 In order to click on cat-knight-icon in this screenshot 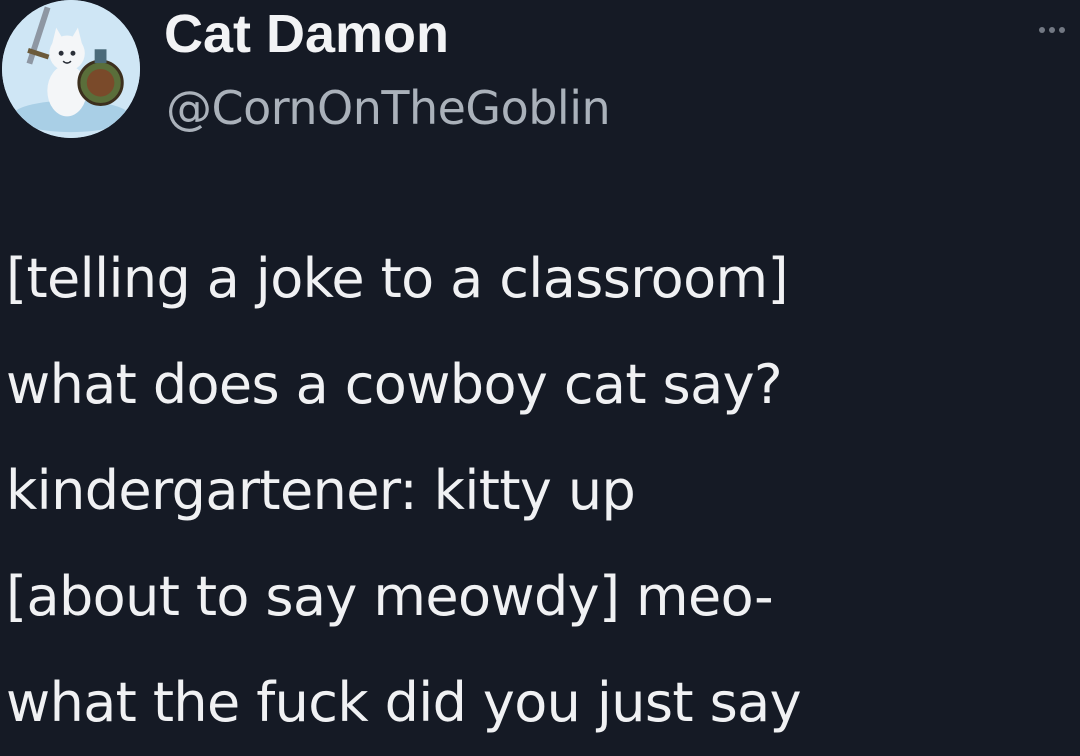, I will do `click(71, 69)`.